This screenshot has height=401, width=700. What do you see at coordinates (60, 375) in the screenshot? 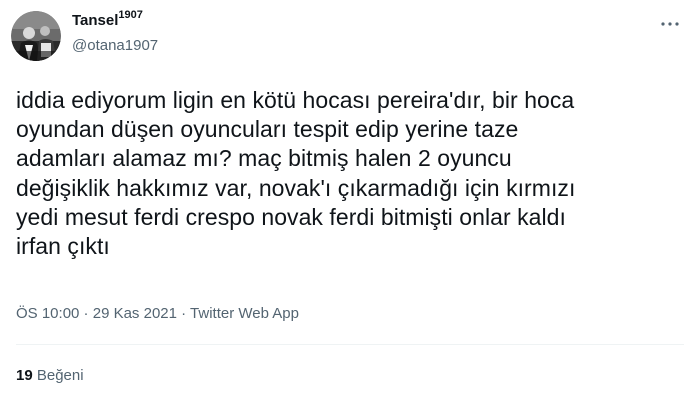
I see `likes-label: Beğeni` at bounding box center [60, 375].